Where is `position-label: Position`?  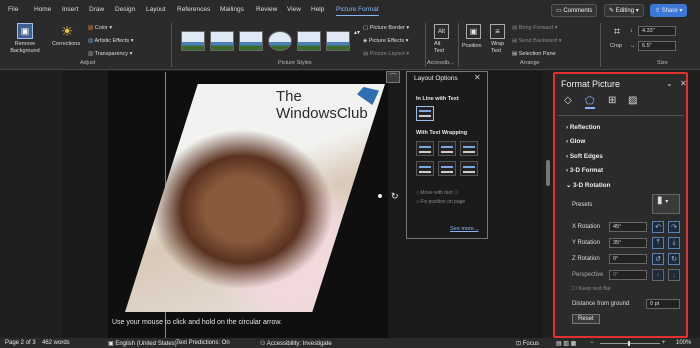
position-label: Position is located at coordinates (472, 46).